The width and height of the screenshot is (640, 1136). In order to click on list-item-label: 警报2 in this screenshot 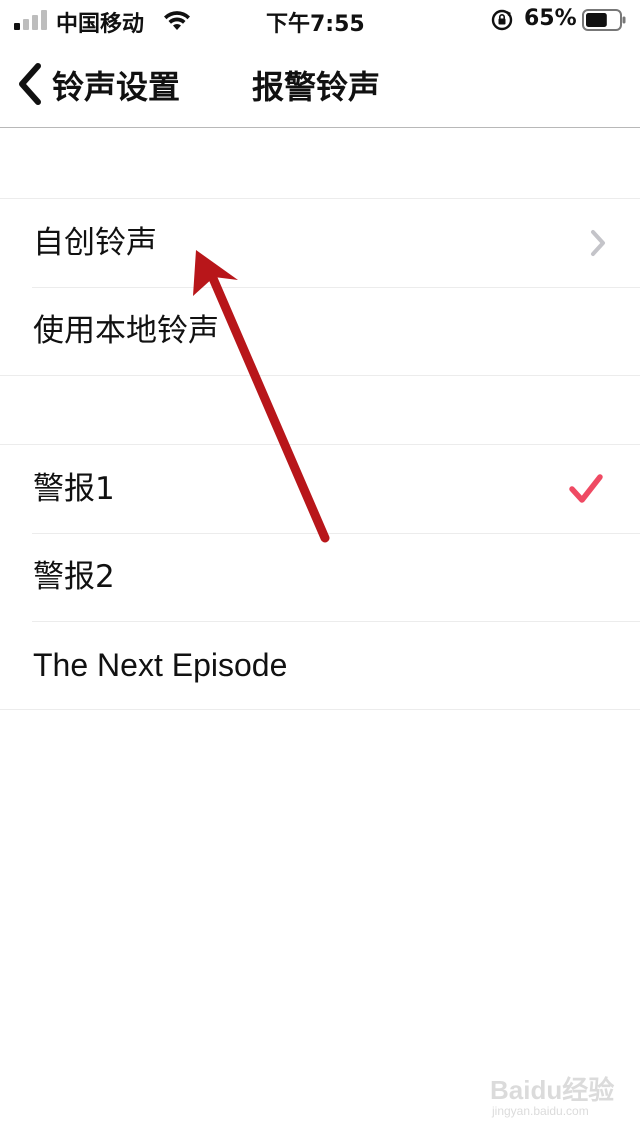, I will do `click(74, 577)`.